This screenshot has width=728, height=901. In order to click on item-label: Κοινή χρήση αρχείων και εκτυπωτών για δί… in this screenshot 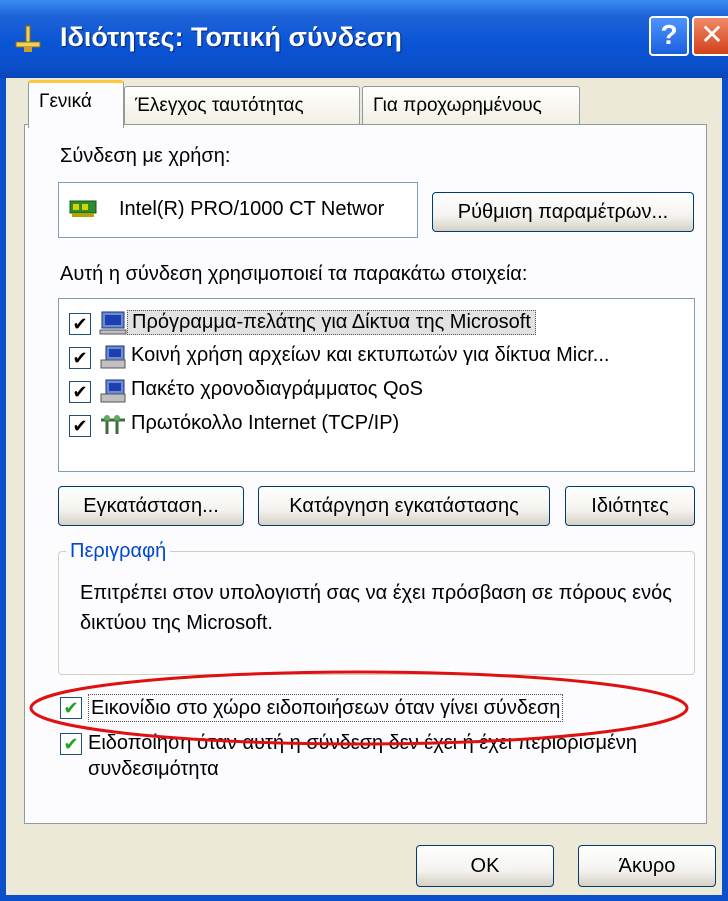, I will do `click(370, 355)`.